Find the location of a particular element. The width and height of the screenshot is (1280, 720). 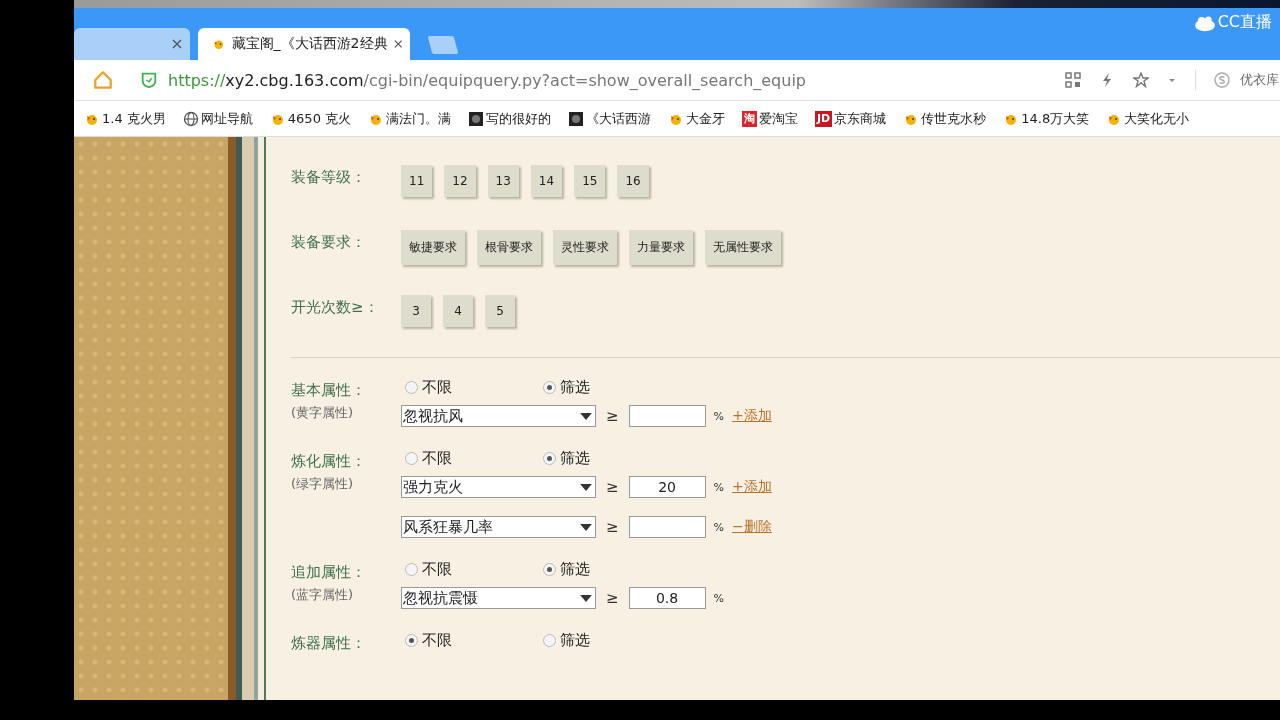

bookmark: 传世克水秒 is located at coordinates (945, 118).